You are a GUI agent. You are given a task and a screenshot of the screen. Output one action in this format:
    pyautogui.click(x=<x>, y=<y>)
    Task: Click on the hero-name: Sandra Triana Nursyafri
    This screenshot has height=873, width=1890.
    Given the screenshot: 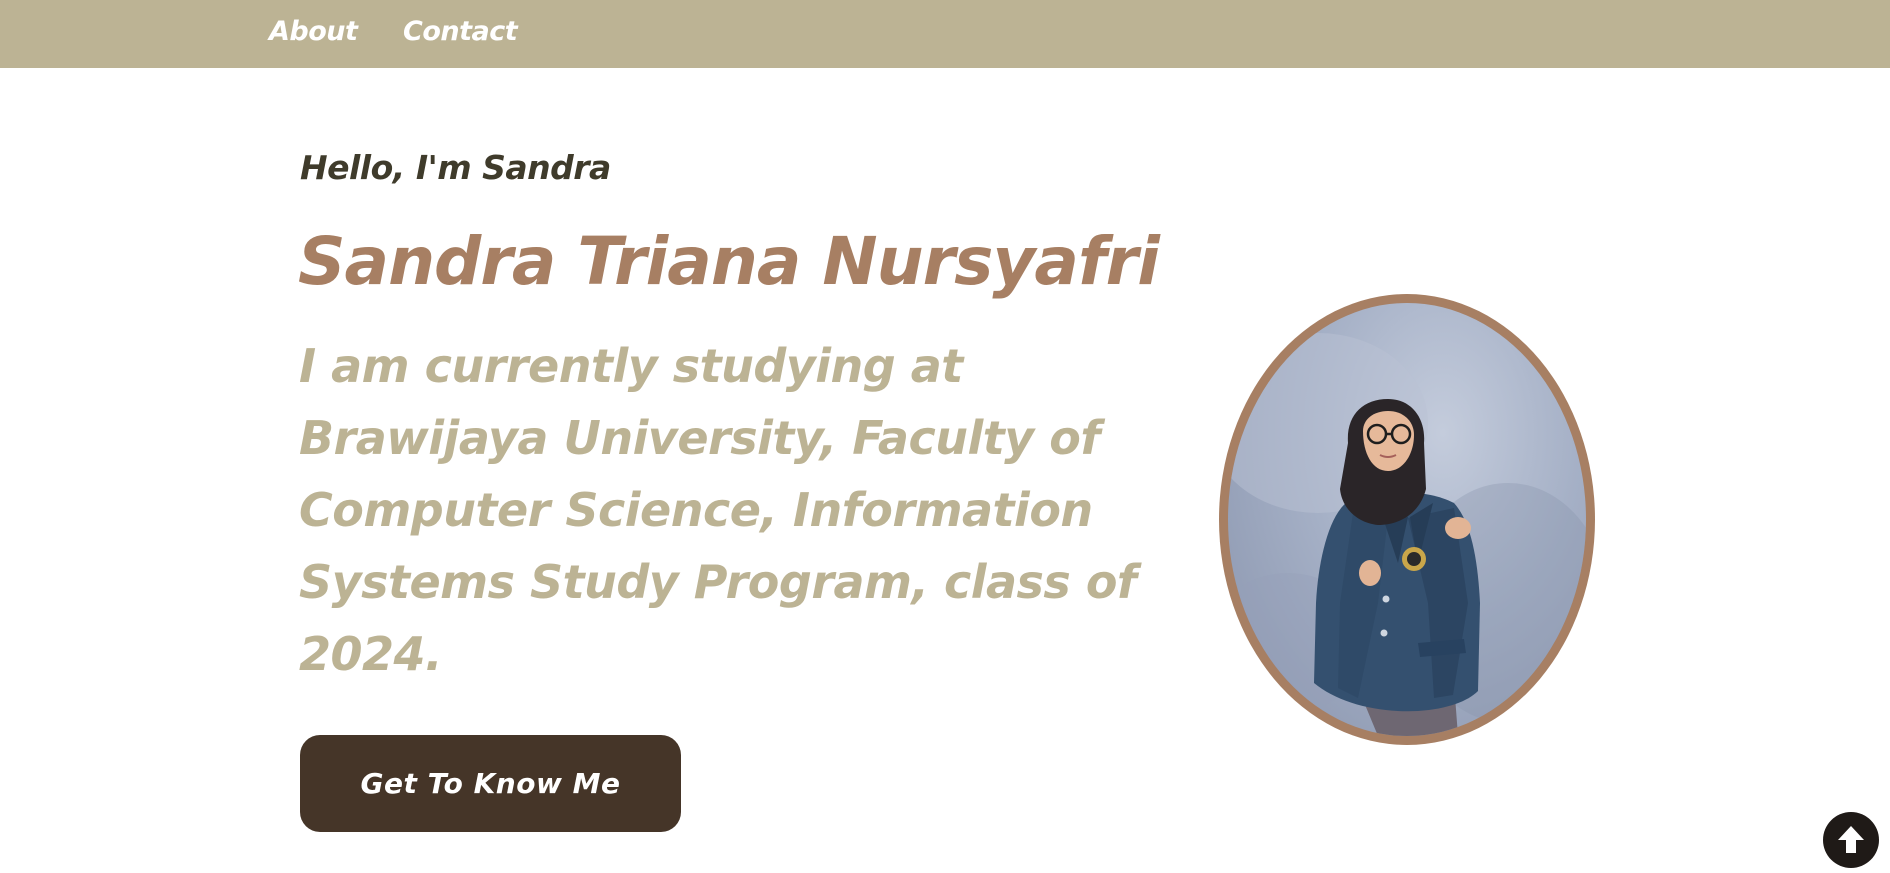 What is the action you would take?
    pyautogui.click(x=729, y=261)
    